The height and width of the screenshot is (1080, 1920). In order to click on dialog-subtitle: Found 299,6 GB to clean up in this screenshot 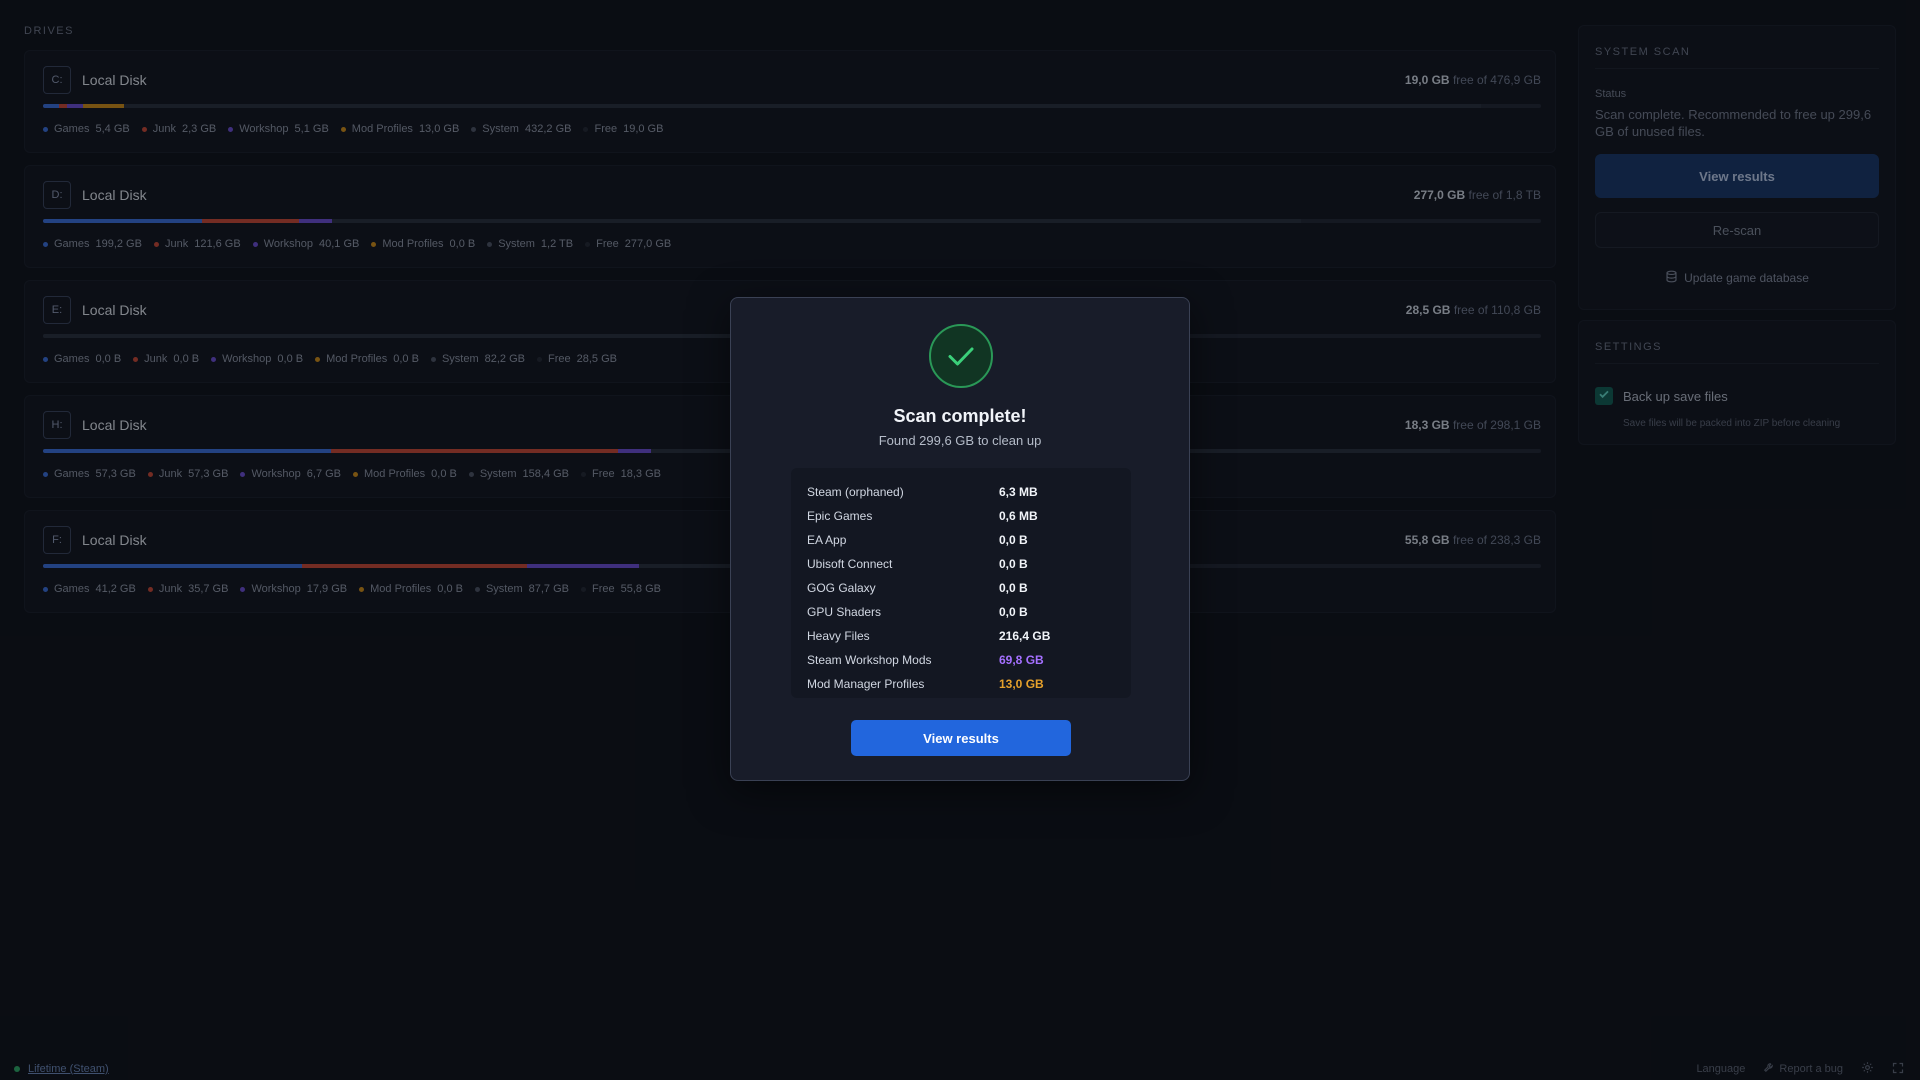, I will do `click(960, 440)`.